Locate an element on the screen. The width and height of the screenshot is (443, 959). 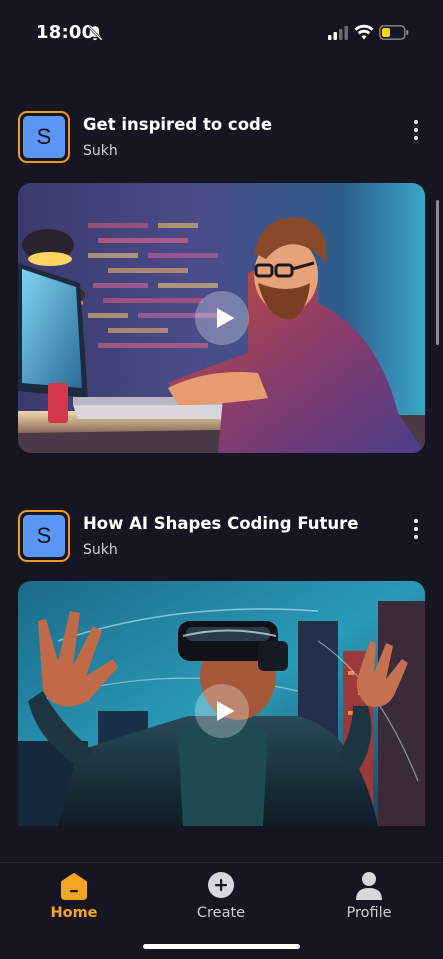
tab-label: Create is located at coordinates (221, 913).